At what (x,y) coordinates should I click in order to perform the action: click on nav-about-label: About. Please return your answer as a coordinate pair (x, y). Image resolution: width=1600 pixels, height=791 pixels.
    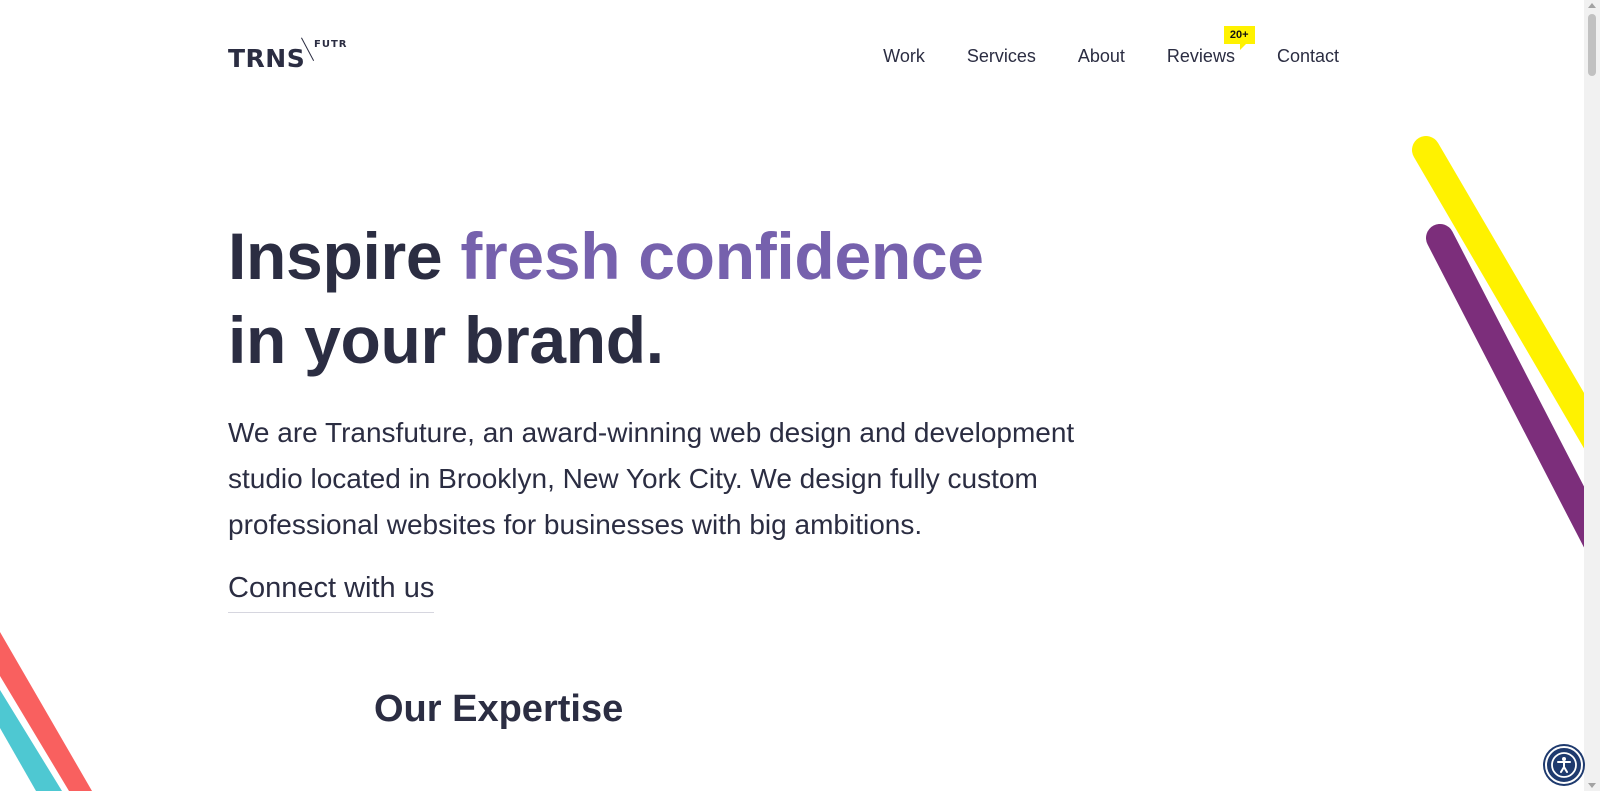
    Looking at the image, I should click on (1101, 56).